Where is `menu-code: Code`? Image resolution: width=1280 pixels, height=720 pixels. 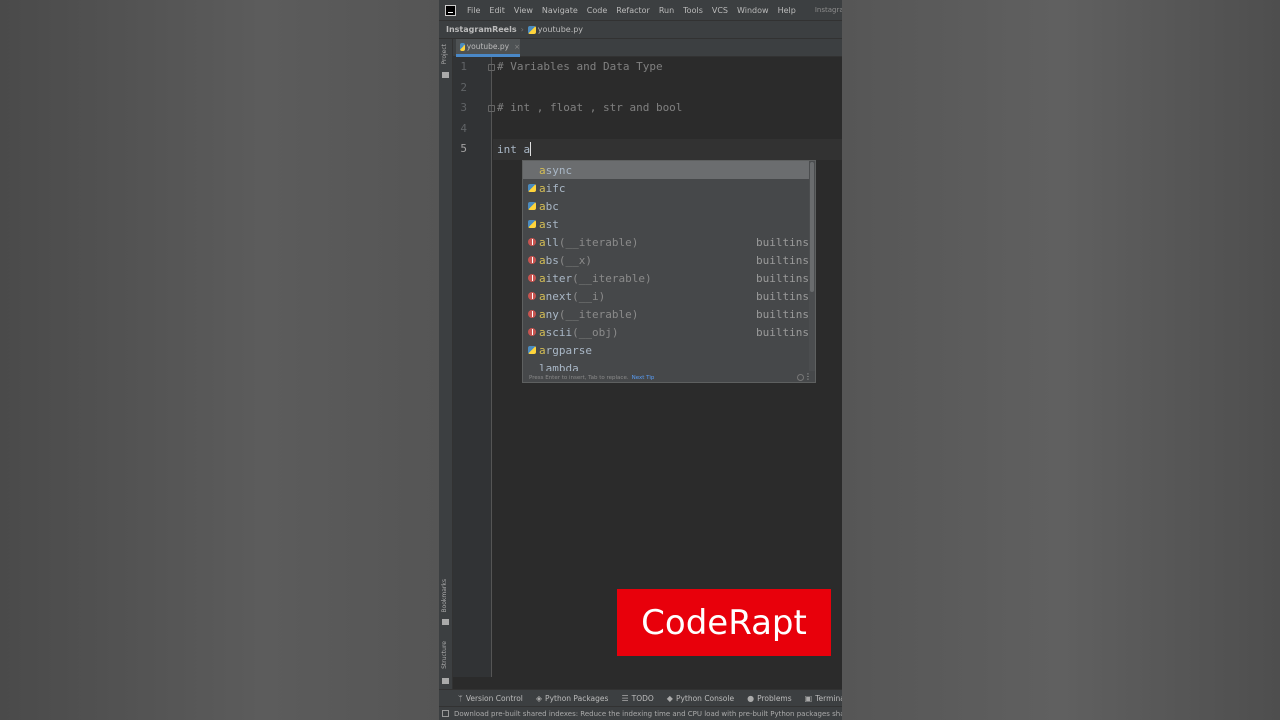 menu-code: Code is located at coordinates (596, 10).